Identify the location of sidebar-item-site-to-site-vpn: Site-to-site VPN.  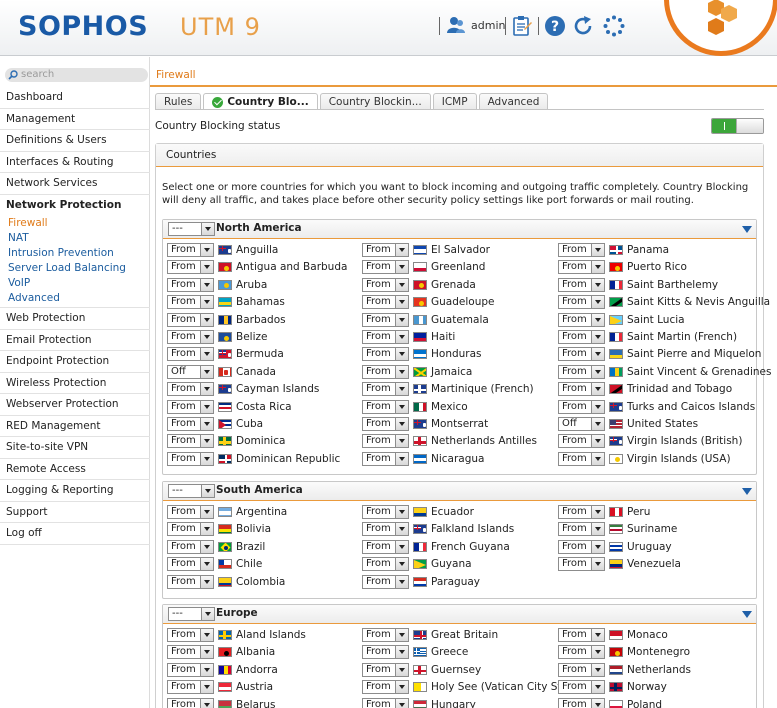
(75, 448).